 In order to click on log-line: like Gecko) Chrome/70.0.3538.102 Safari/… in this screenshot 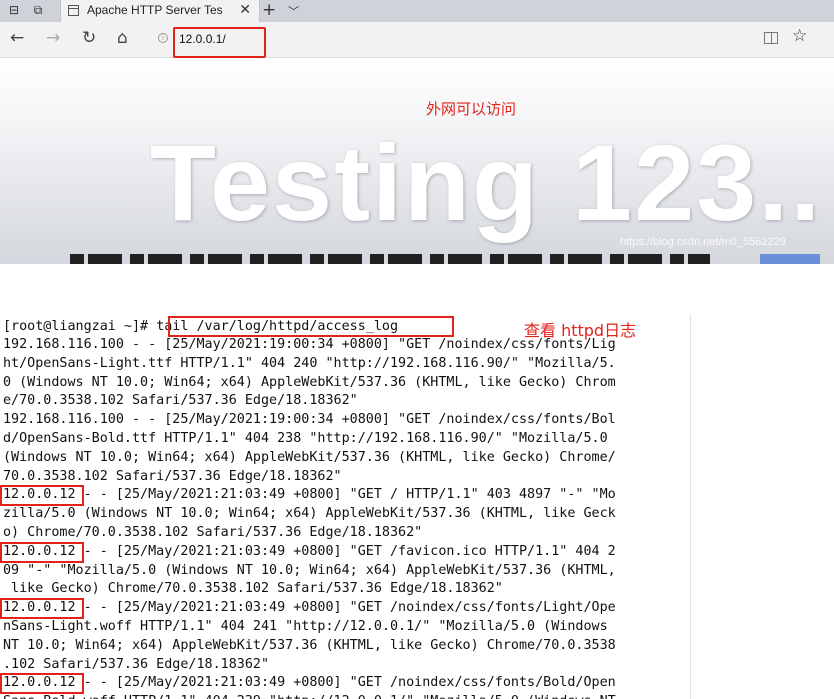, I will do `click(253, 589)`.